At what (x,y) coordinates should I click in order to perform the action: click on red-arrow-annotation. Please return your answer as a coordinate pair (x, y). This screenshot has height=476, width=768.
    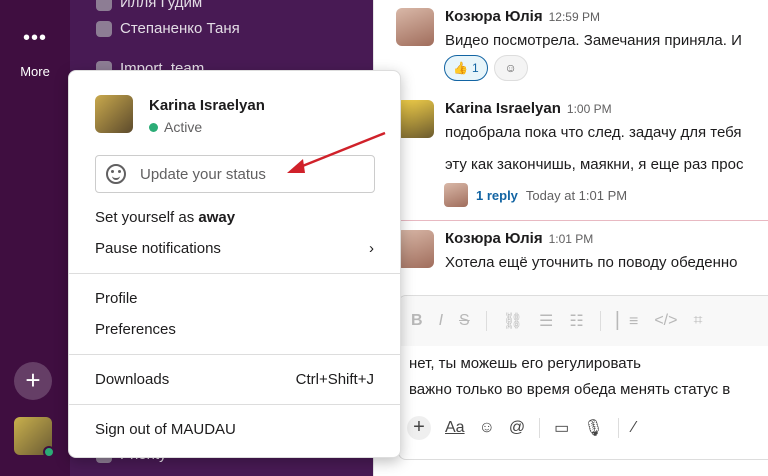
    Looking at the image, I should click on (336, 152).